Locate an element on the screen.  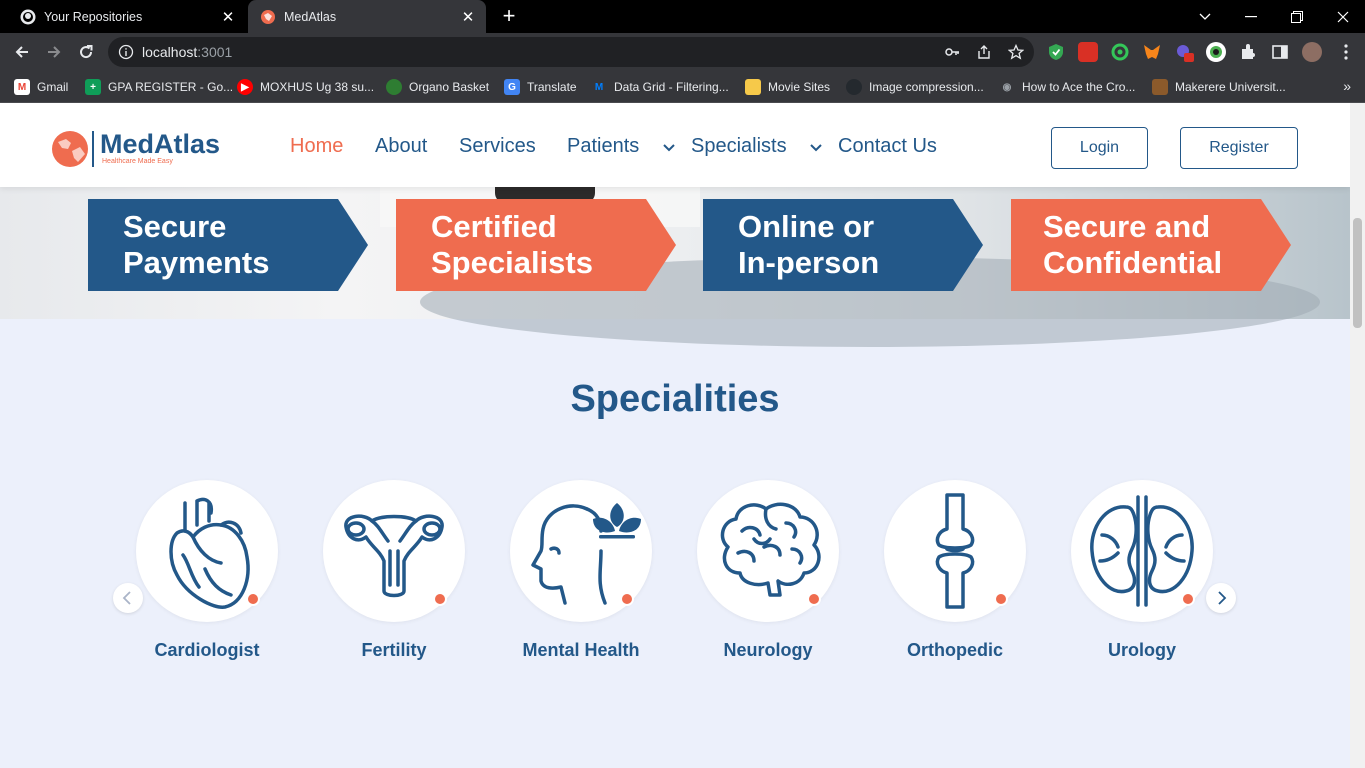
back-arrow-icon is located at coordinates (22, 52).